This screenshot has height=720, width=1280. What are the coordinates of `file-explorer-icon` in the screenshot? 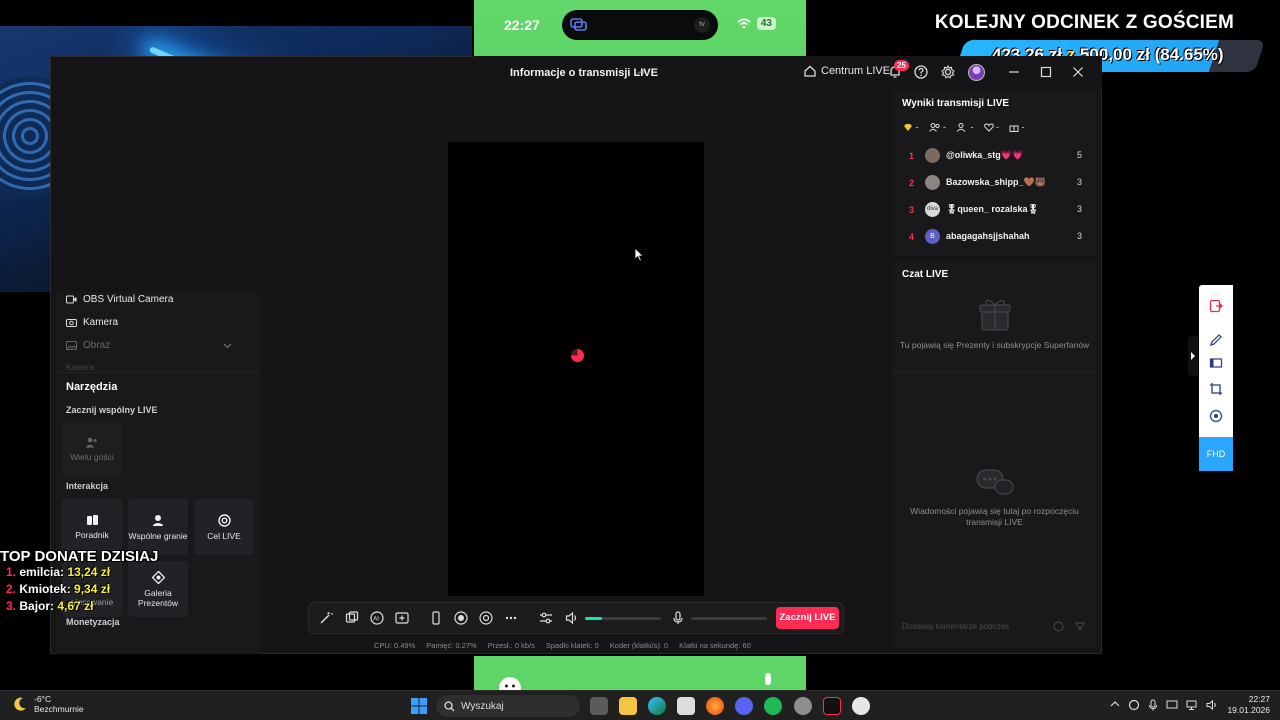 It's located at (628, 706).